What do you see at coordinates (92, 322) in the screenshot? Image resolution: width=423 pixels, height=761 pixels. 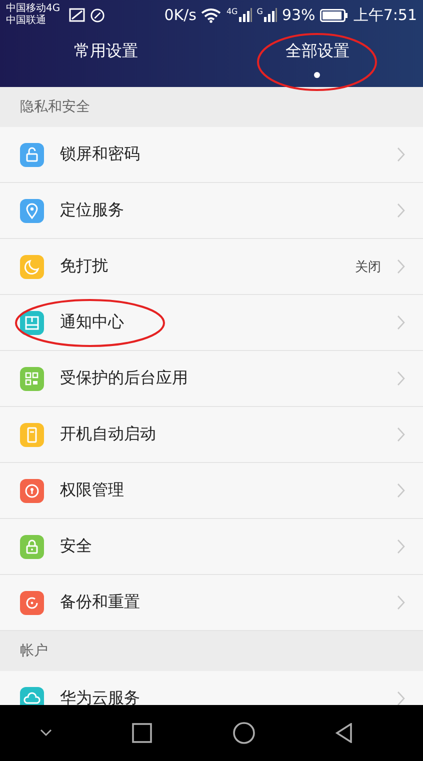 I see `setting-label: 通知中心` at bounding box center [92, 322].